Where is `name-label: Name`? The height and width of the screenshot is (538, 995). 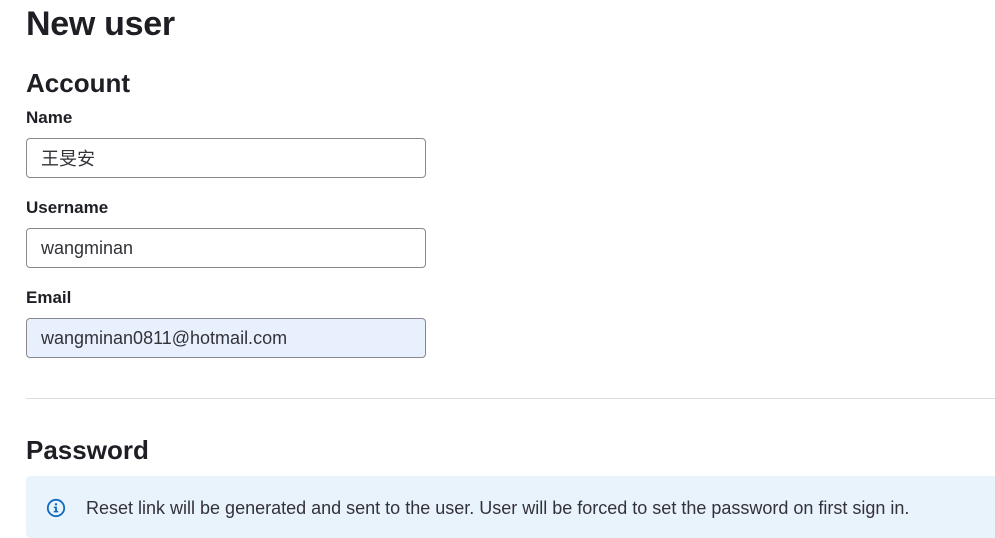 name-label: Name is located at coordinates (49, 117).